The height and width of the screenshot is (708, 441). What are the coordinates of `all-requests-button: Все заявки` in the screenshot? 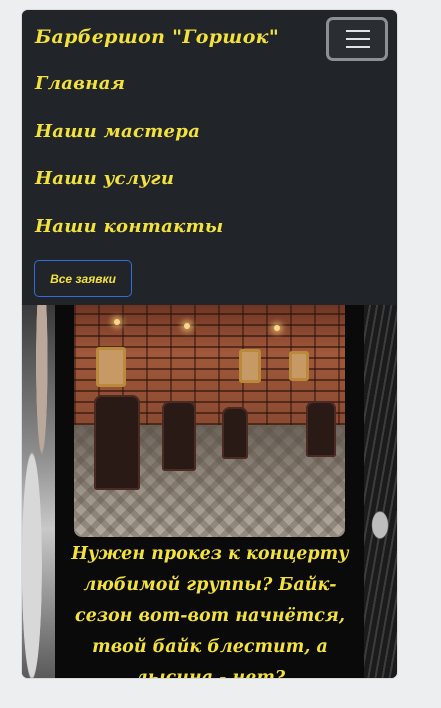 It's located at (83, 278).